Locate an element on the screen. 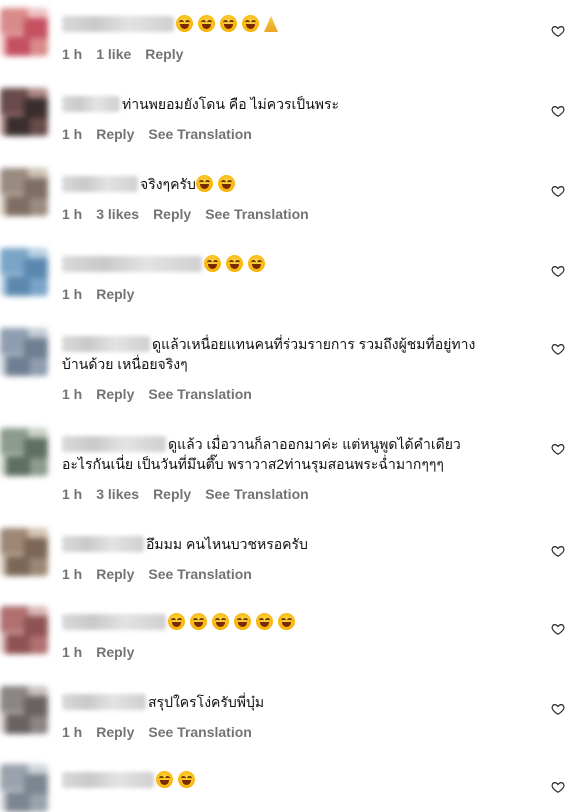 The height and width of the screenshot is (812, 573). comment-meta: 1 h 1 like Reply is located at coordinates (129, 54).